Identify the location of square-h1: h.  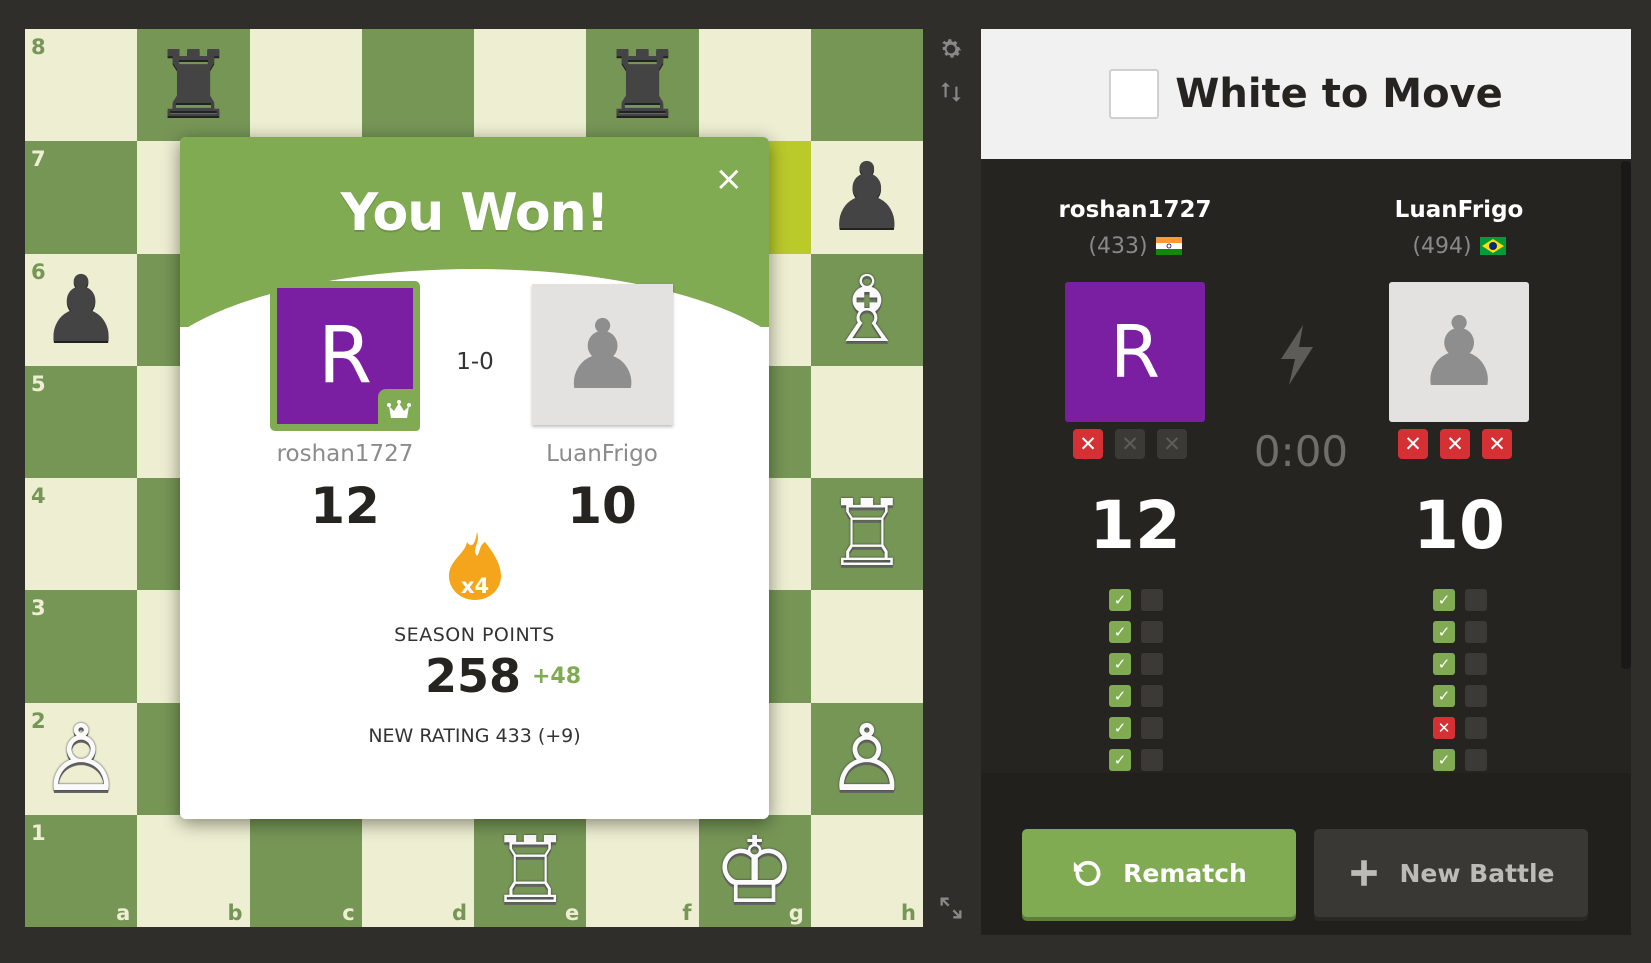
(866, 870).